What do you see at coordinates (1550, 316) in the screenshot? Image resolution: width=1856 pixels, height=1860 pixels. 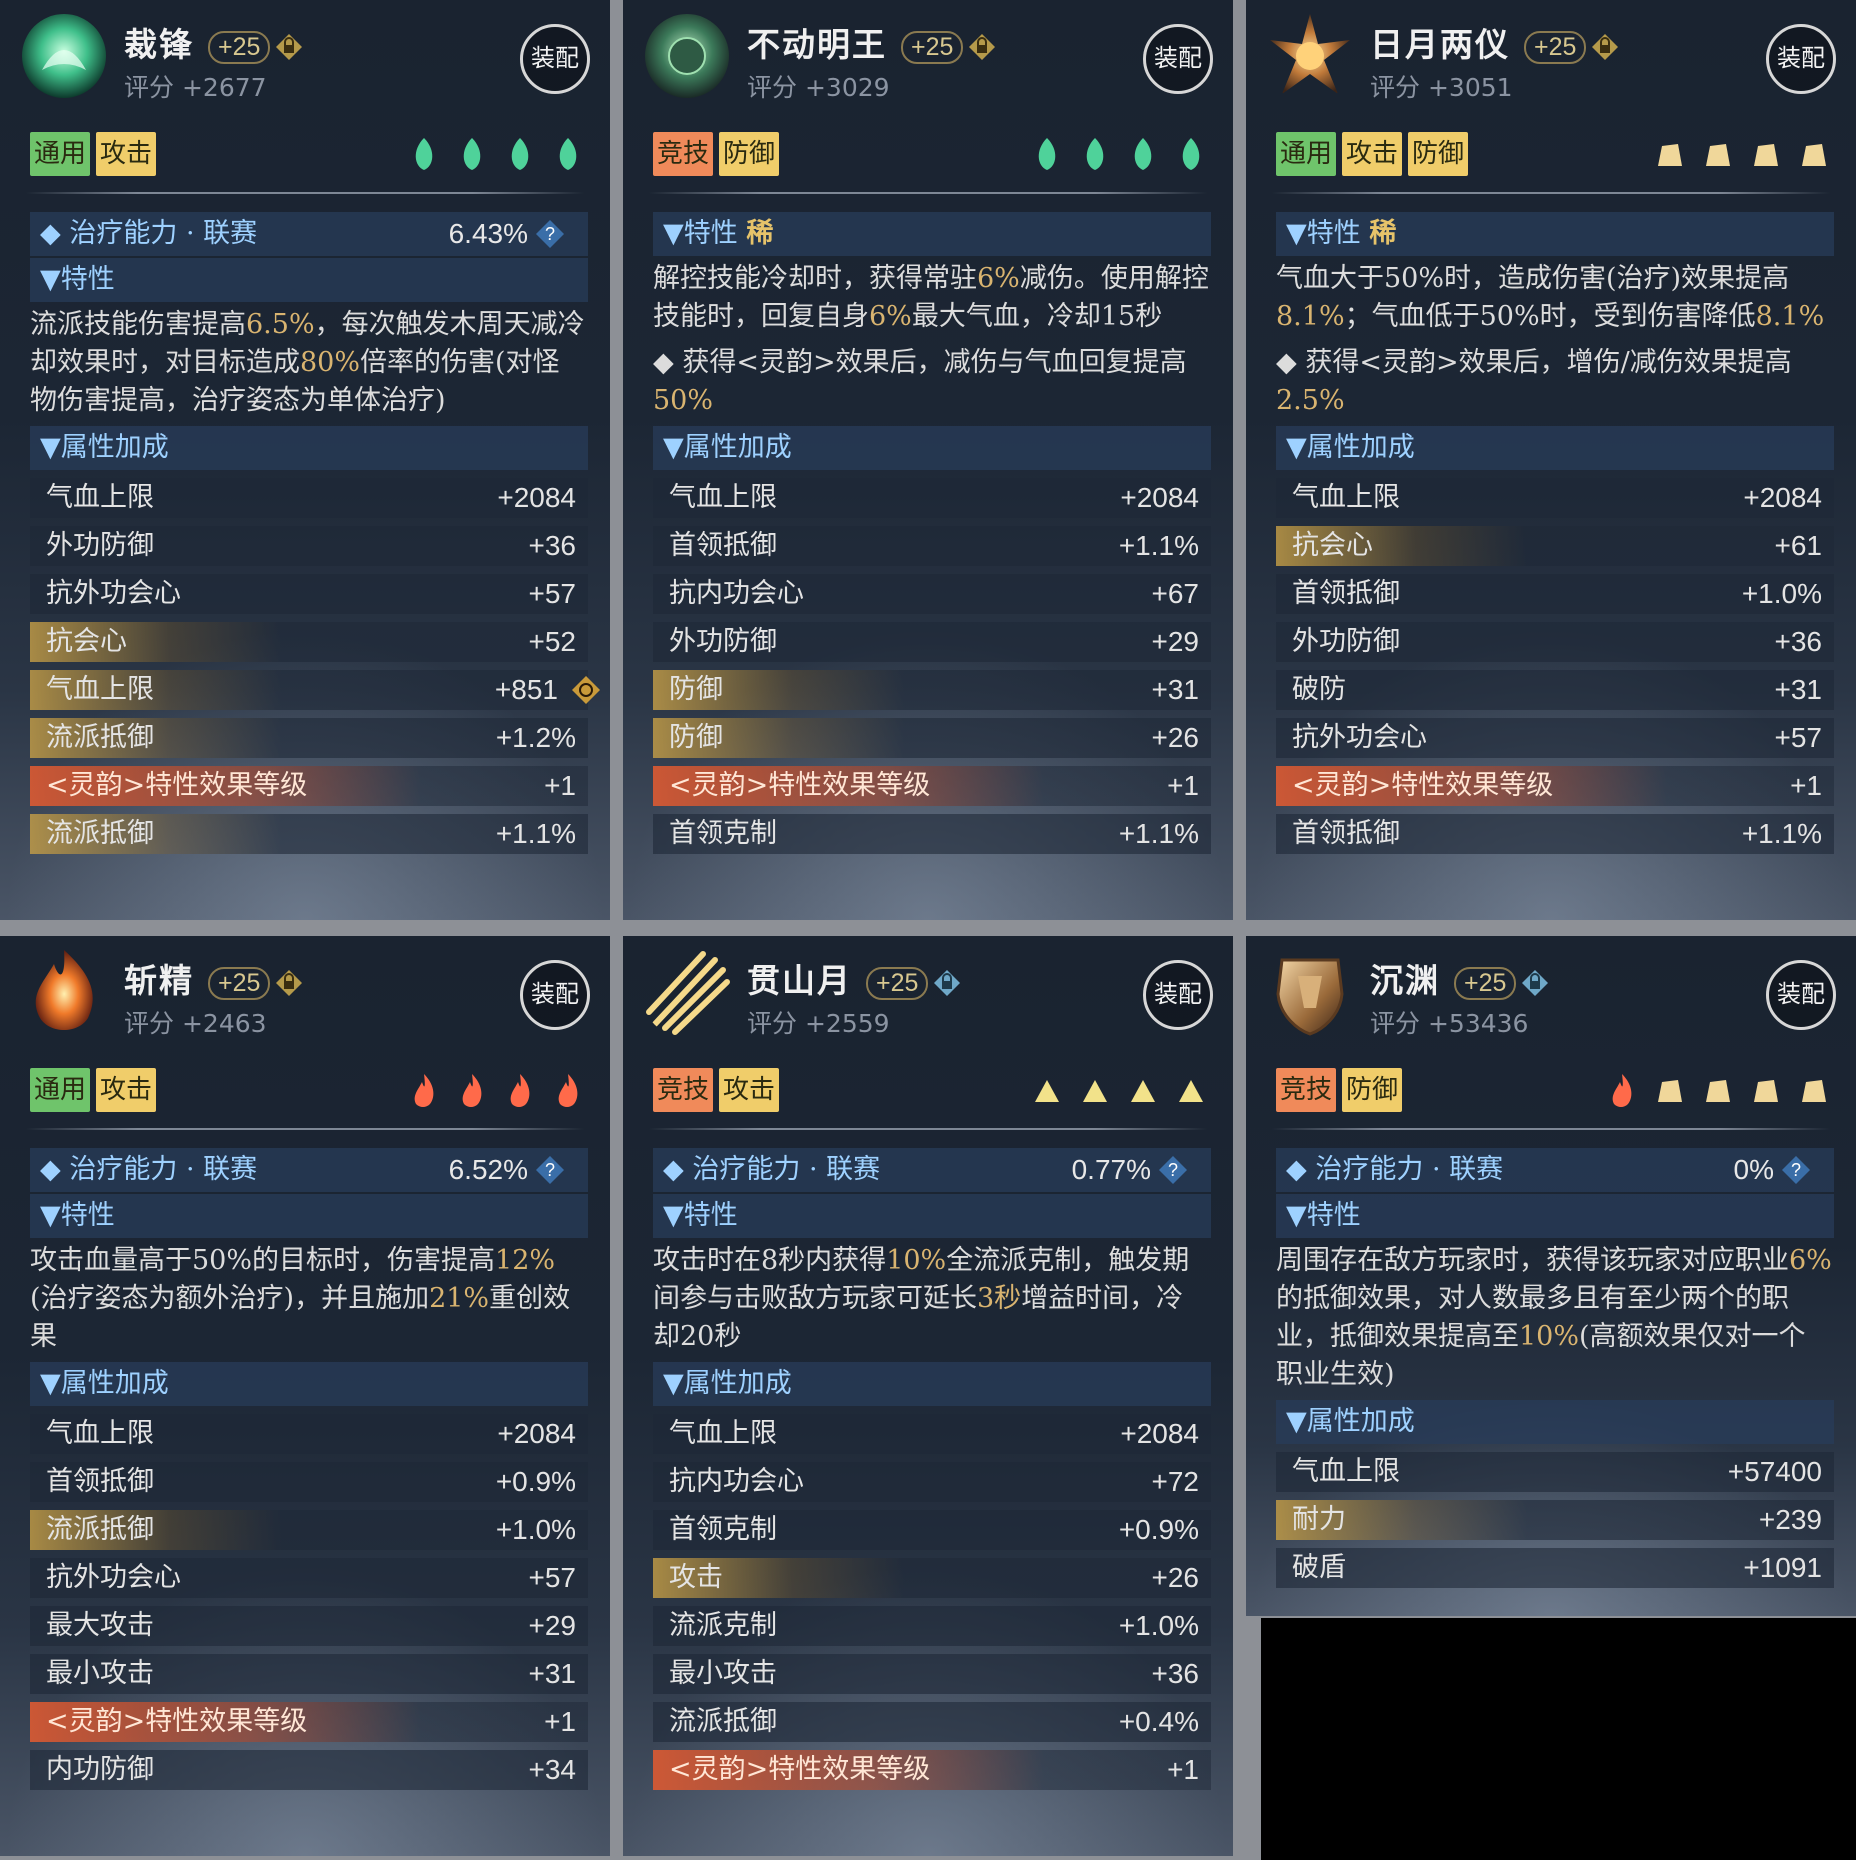 I see `description-text: ；气血低于50%时，受到伤害降低` at bounding box center [1550, 316].